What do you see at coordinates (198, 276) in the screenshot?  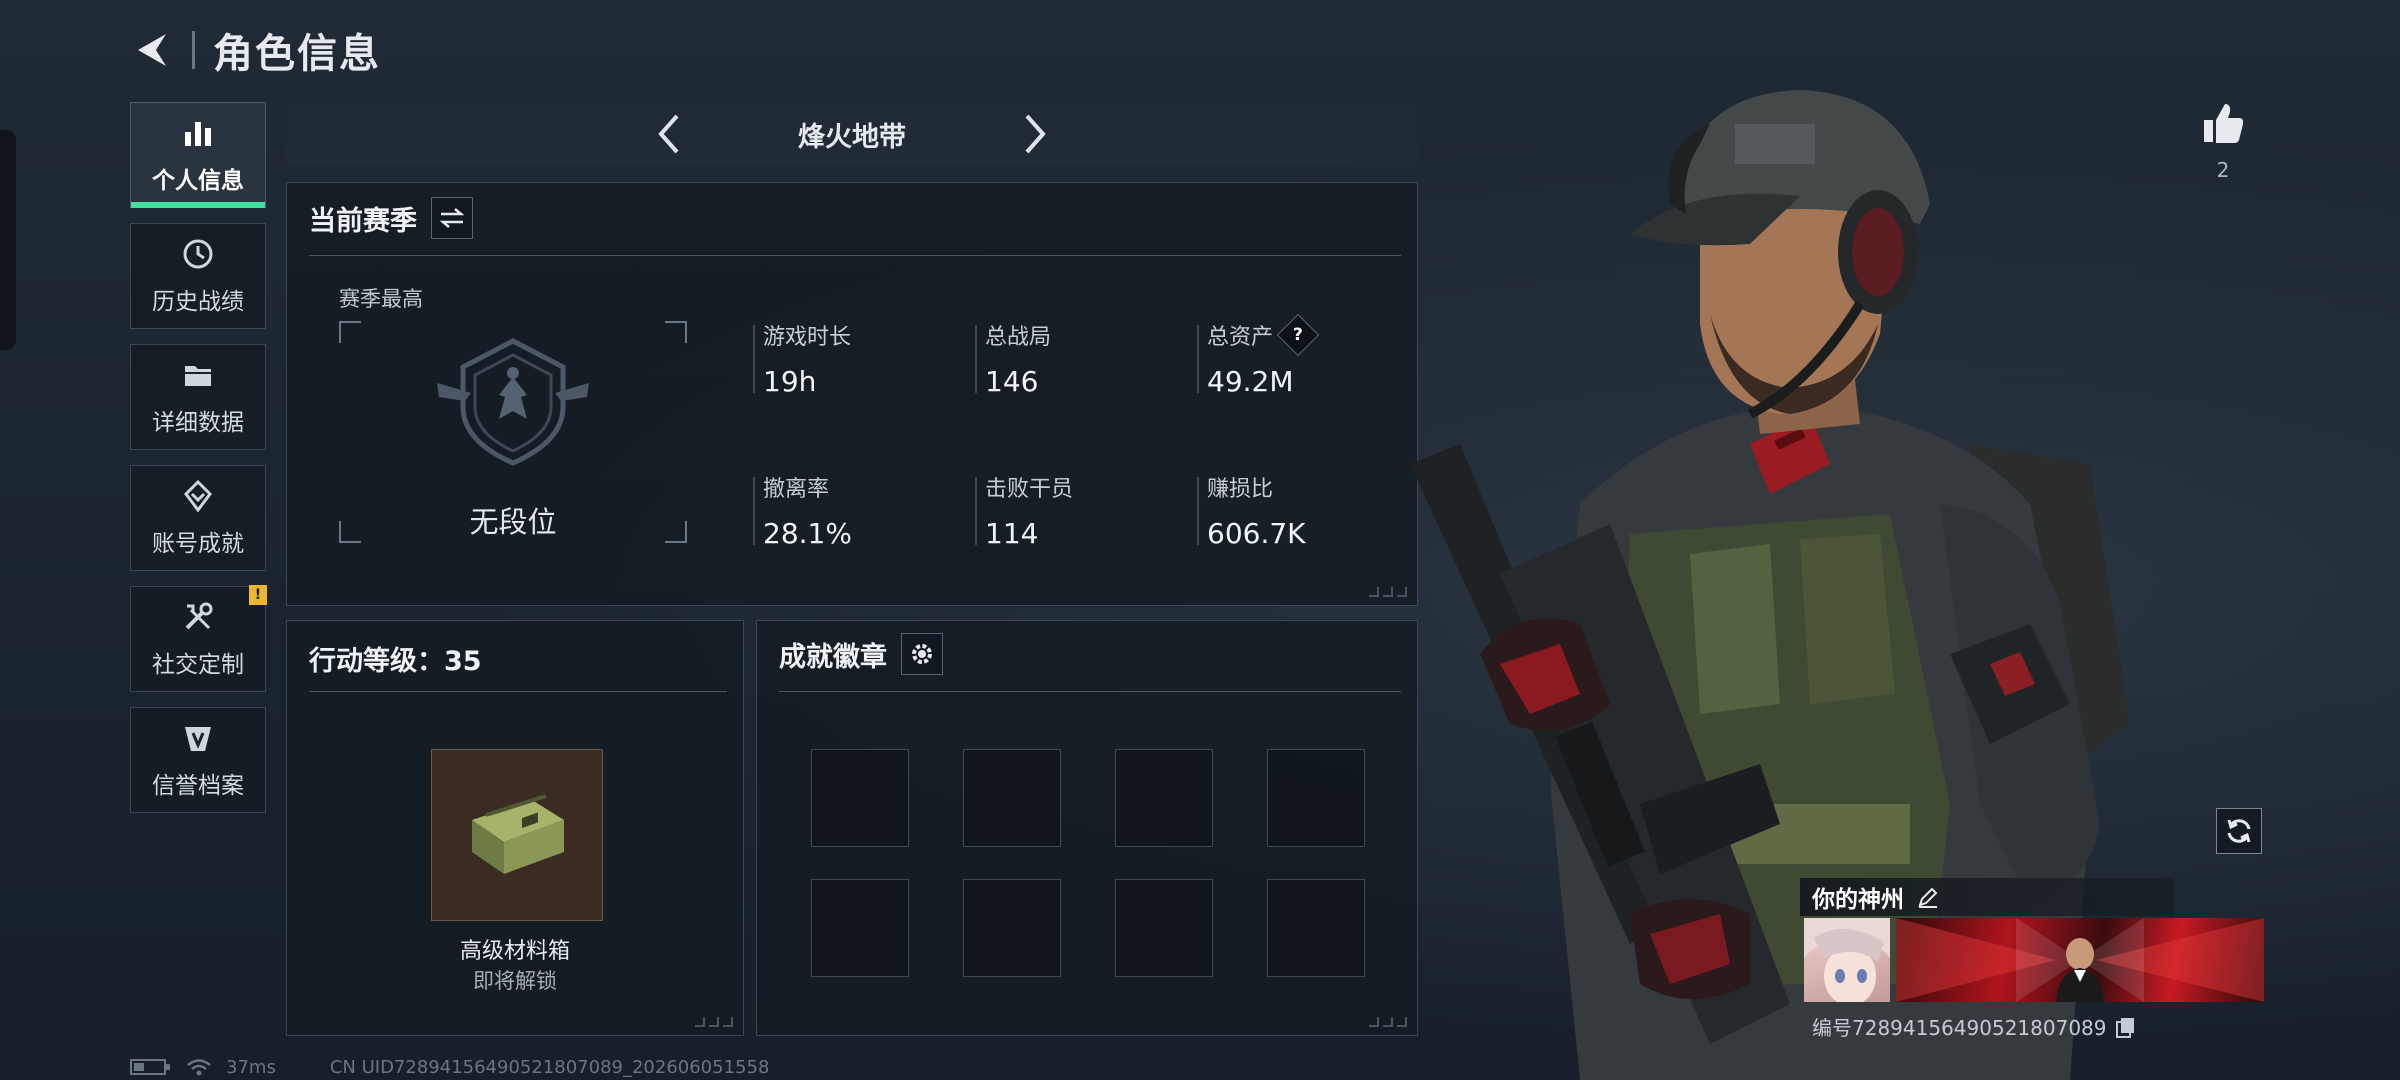 I see `sidebar-item-history: 历史战绩` at bounding box center [198, 276].